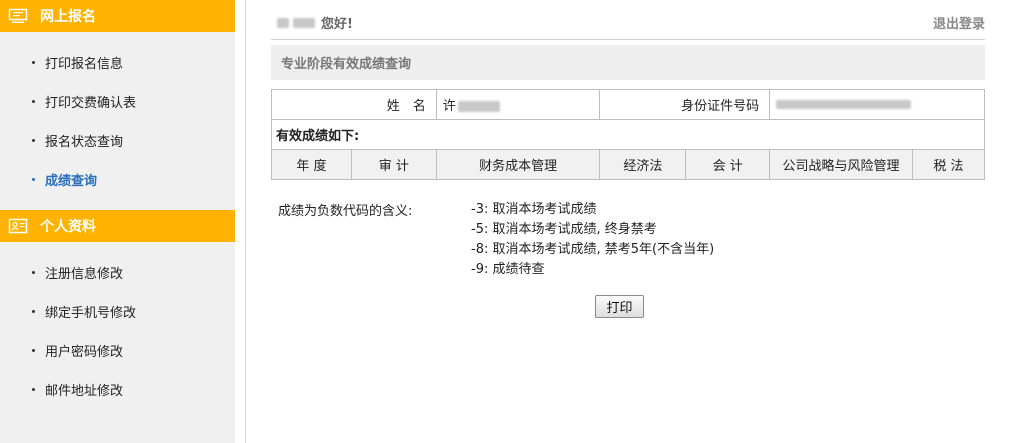 The width and height of the screenshot is (1011, 443). I want to click on menu-item-label: 用户密码修改, so click(84, 352).